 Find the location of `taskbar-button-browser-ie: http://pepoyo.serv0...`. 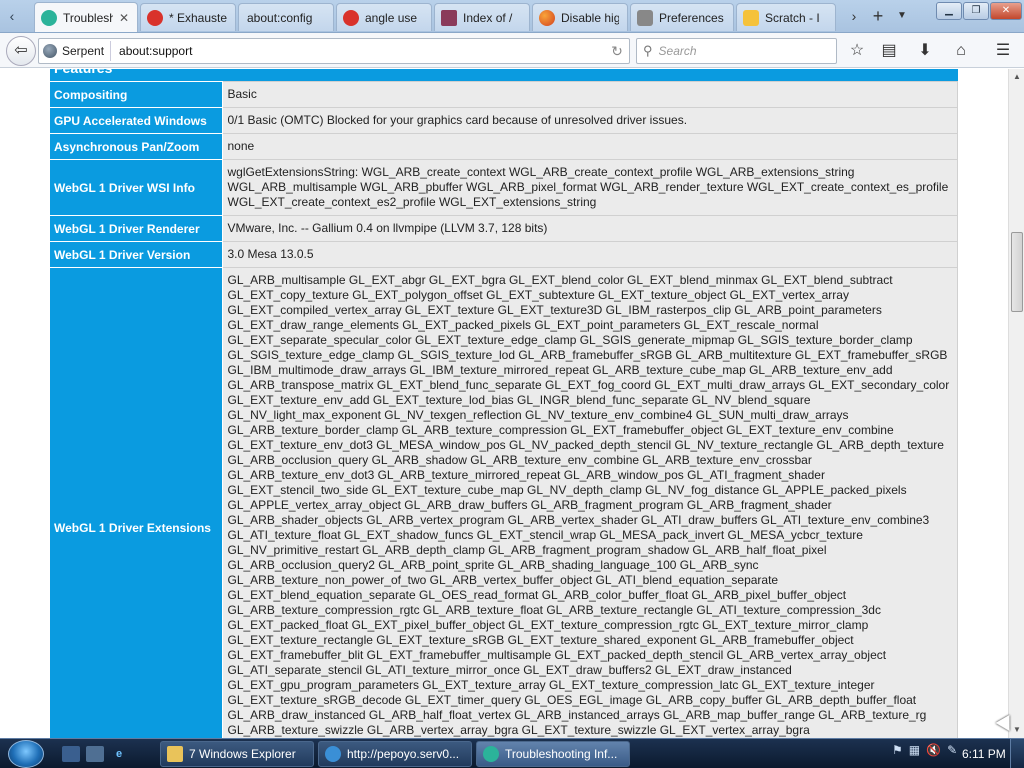

taskbar-button-browser-ie: http://pepoyo.serv0... is located at coordinates (395, 754).